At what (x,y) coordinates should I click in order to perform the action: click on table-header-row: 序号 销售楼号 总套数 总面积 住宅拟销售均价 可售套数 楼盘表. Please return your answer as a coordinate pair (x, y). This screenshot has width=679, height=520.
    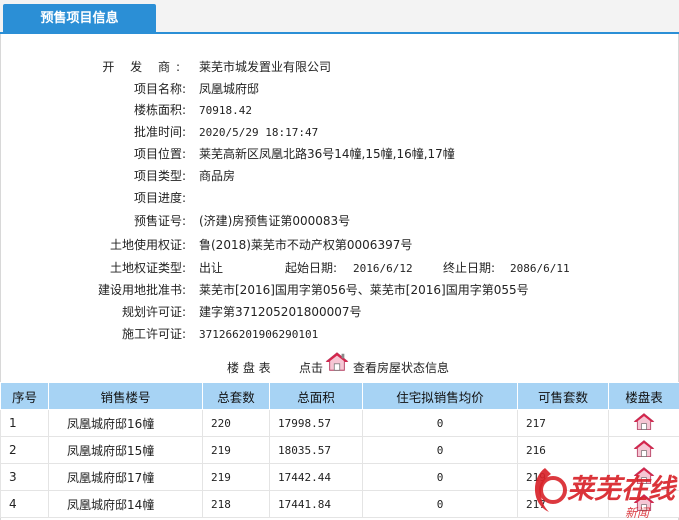
    Looking at the image, I should click on (339, 396).